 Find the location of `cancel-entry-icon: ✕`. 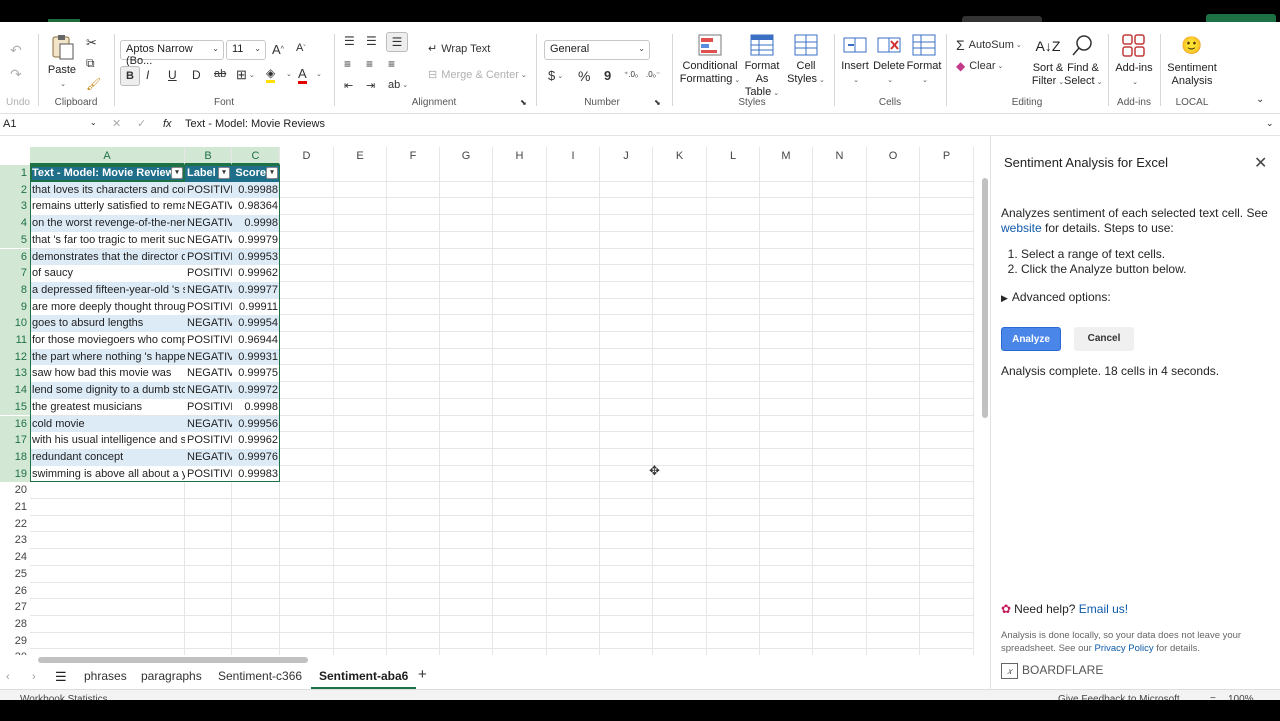

cancel-entry-icon: ✕ is located at coordinates (116, 123).